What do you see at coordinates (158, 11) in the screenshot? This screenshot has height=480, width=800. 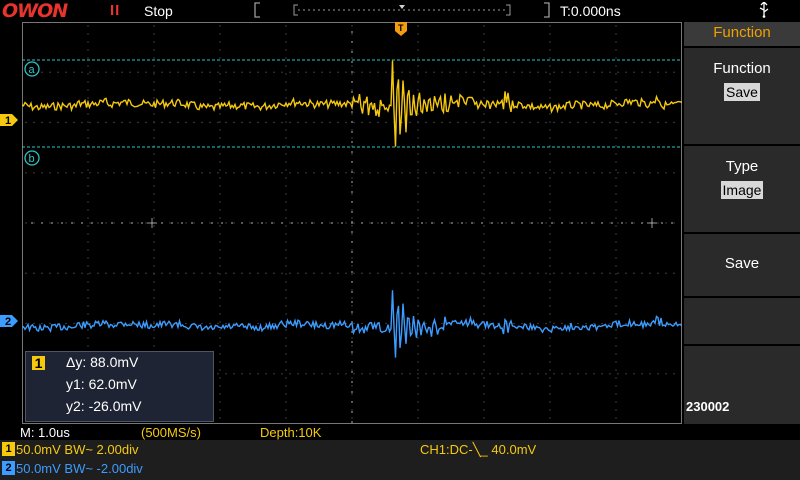 I see `run-state-label: Stop` at bounding box center [158, 11].